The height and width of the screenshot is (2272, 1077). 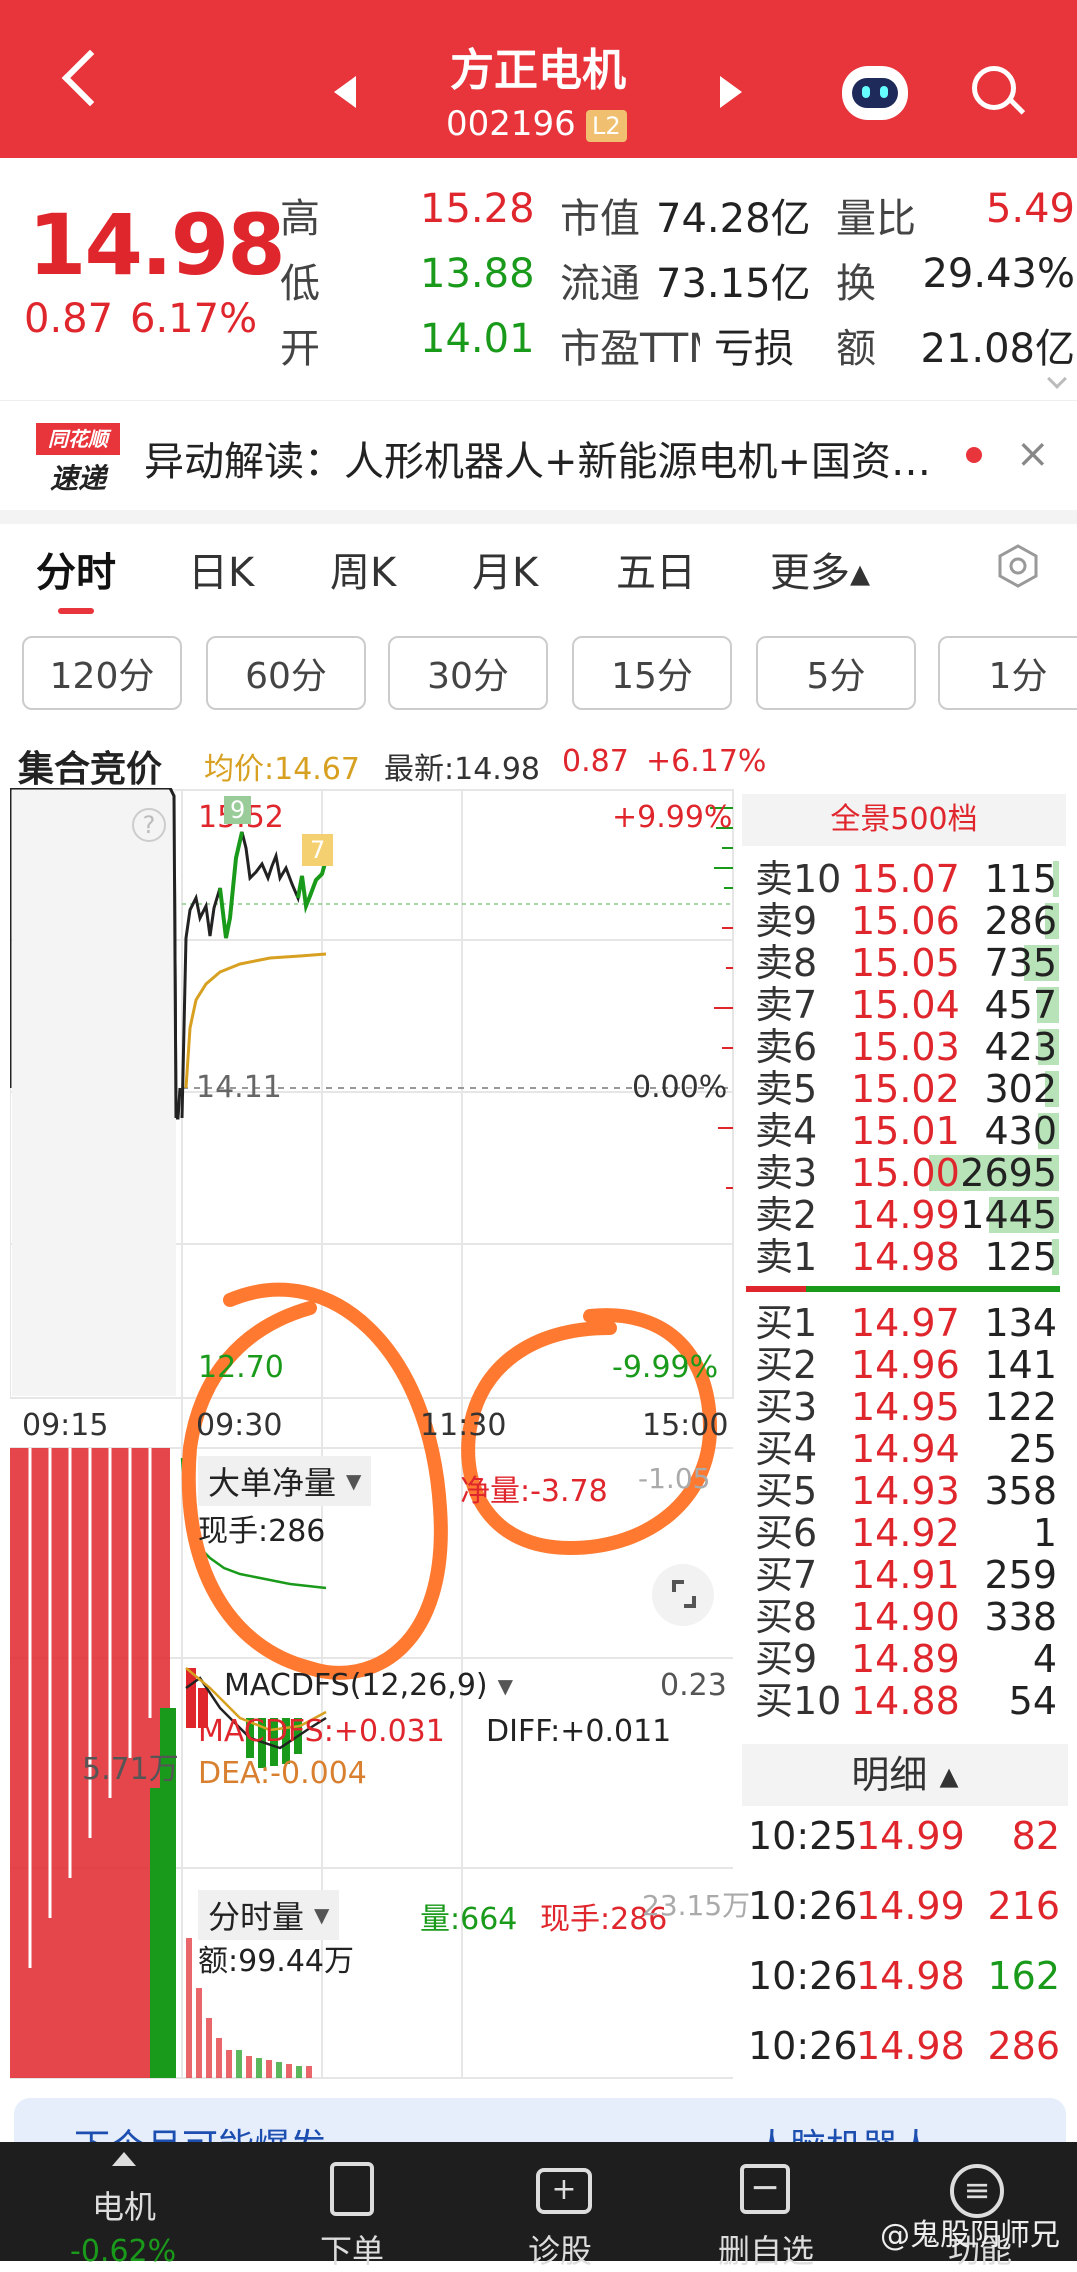 I want to click on nav-sector: 电机 -0.62%, so click(x=107, y=2205).